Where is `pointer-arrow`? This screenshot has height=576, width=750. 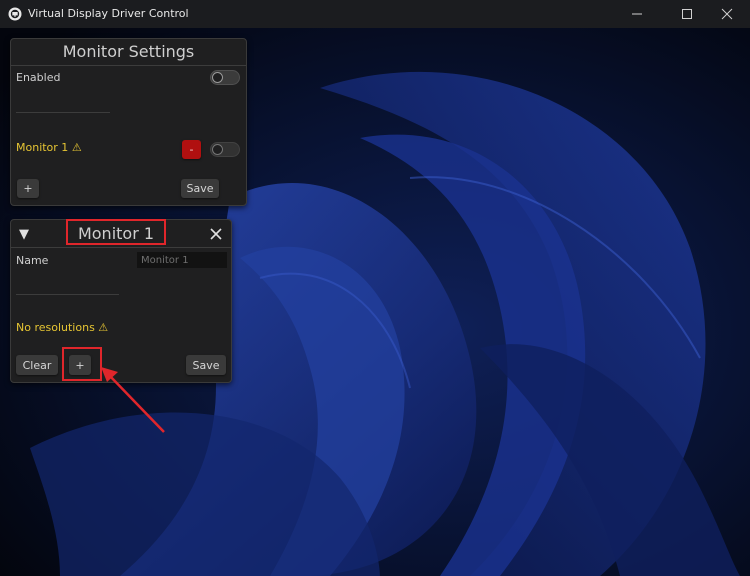 pointer-arrow is located at coordinates (133, 400).